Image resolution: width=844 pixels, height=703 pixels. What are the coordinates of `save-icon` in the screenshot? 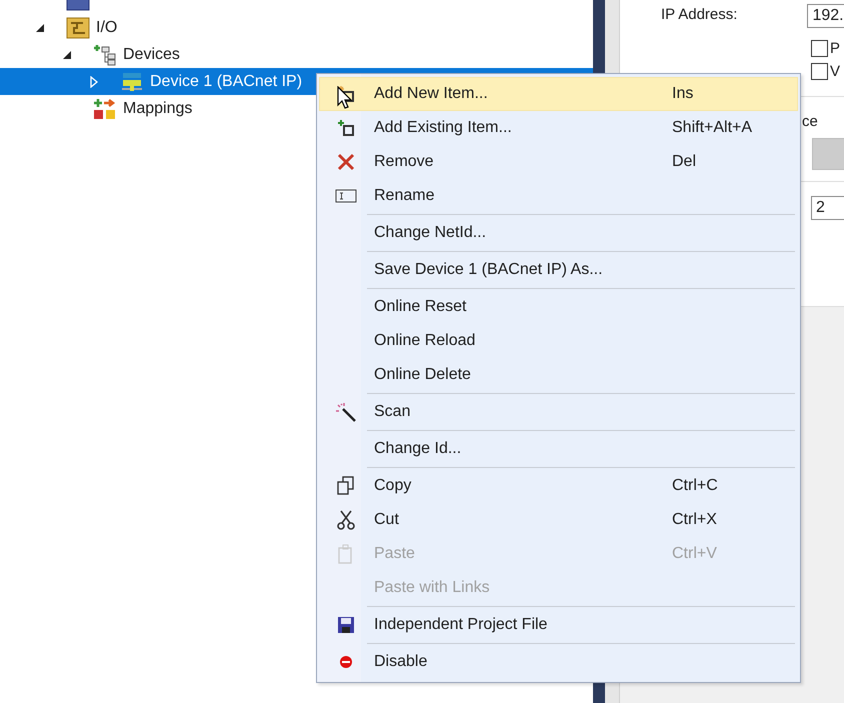 It's located at (346, 625).